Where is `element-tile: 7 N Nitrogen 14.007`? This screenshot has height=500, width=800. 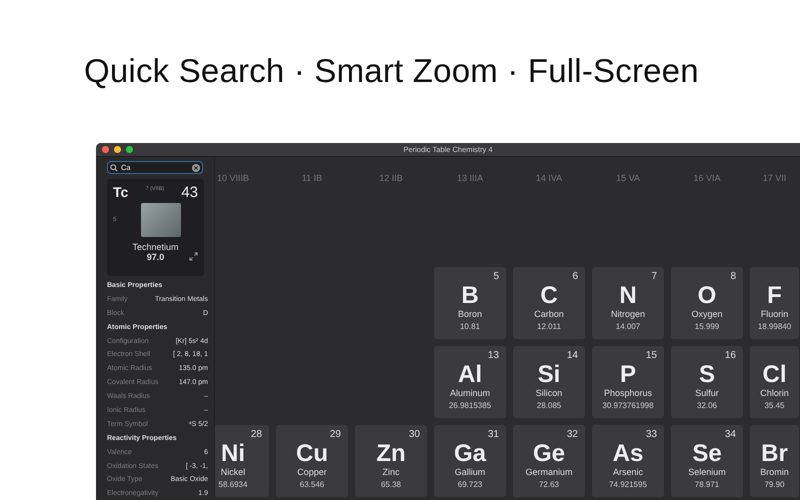
element-tile: 7 N Nitrogen 14.007 is located at coordinates (628, 303).